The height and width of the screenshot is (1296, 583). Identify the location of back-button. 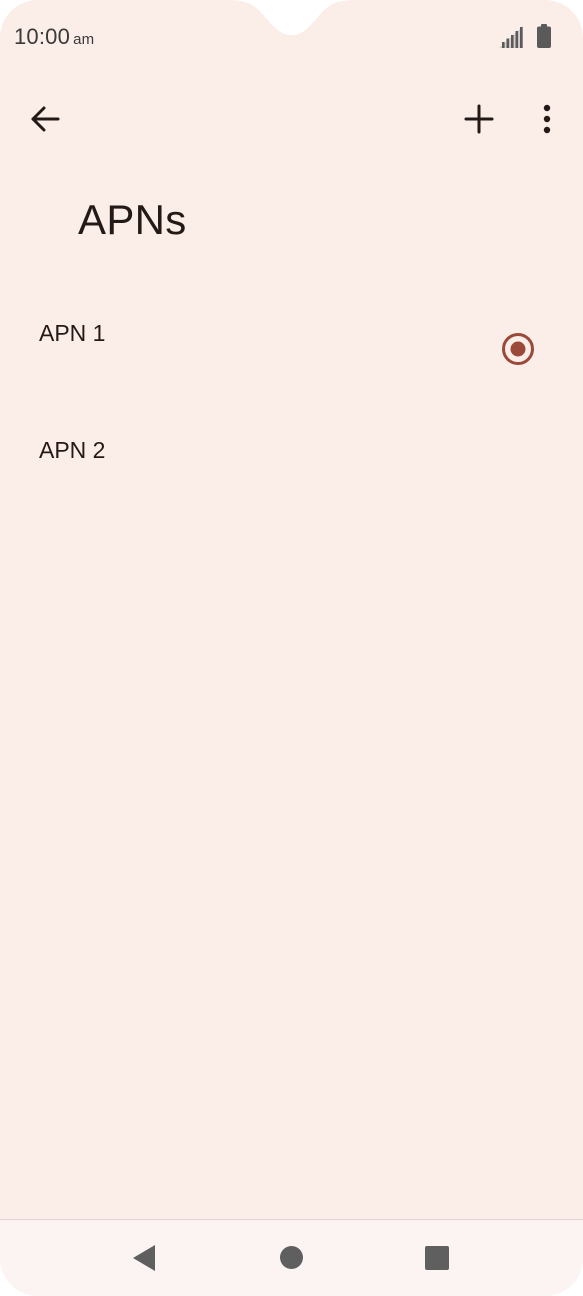
(45, 119).